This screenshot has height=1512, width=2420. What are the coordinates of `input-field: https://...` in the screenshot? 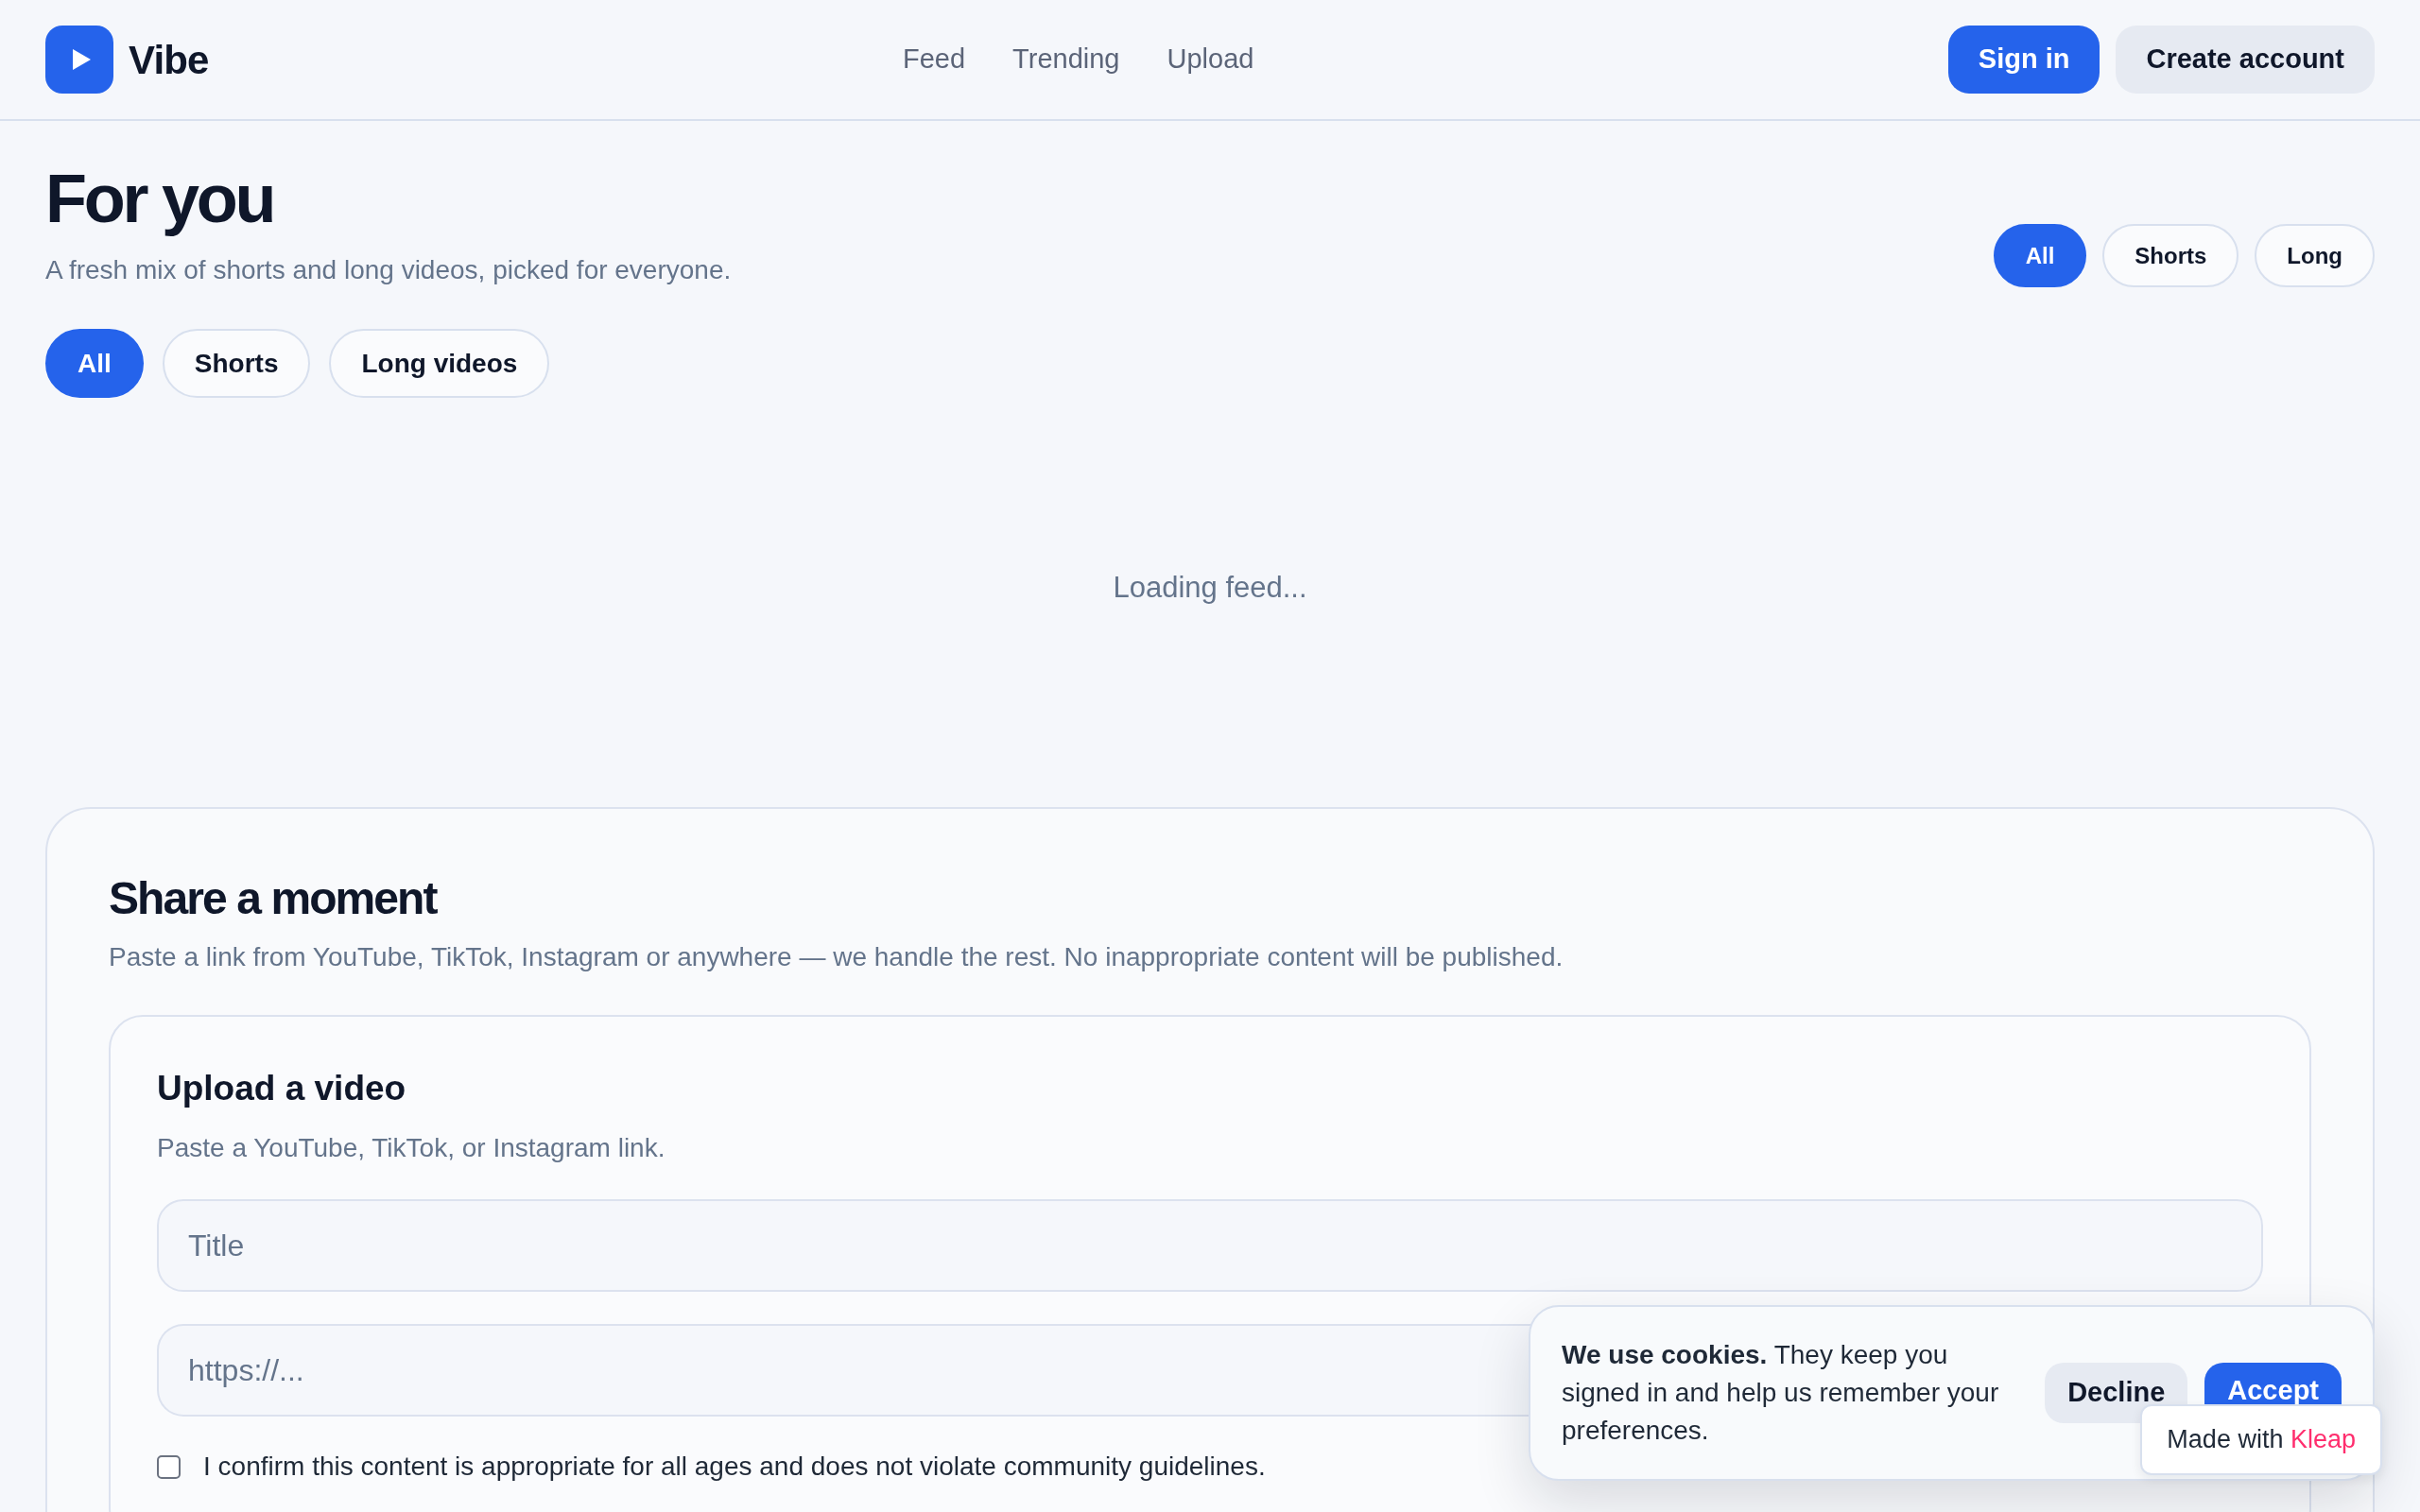 It's located at (844, 1370).